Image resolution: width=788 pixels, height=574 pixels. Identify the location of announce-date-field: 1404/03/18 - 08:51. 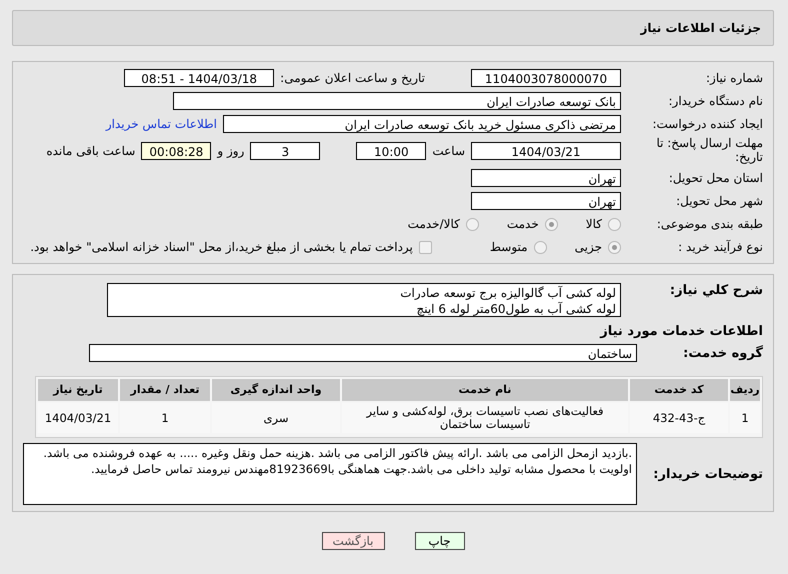
(199, 78).